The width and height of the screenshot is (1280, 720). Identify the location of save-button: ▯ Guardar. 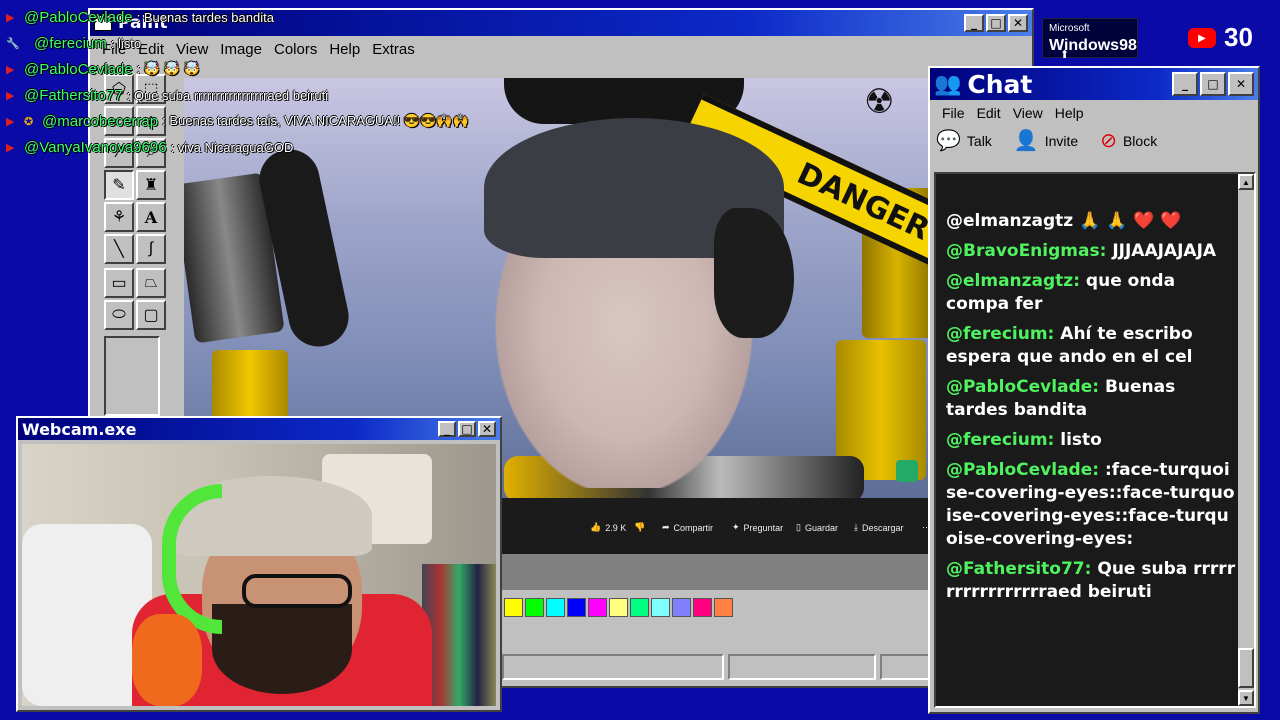
(817, 527).